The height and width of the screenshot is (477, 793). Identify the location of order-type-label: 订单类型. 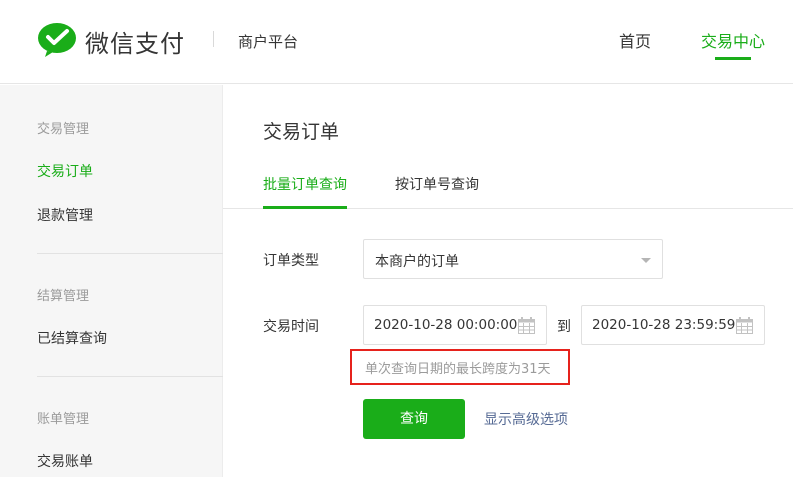
(291, 261).